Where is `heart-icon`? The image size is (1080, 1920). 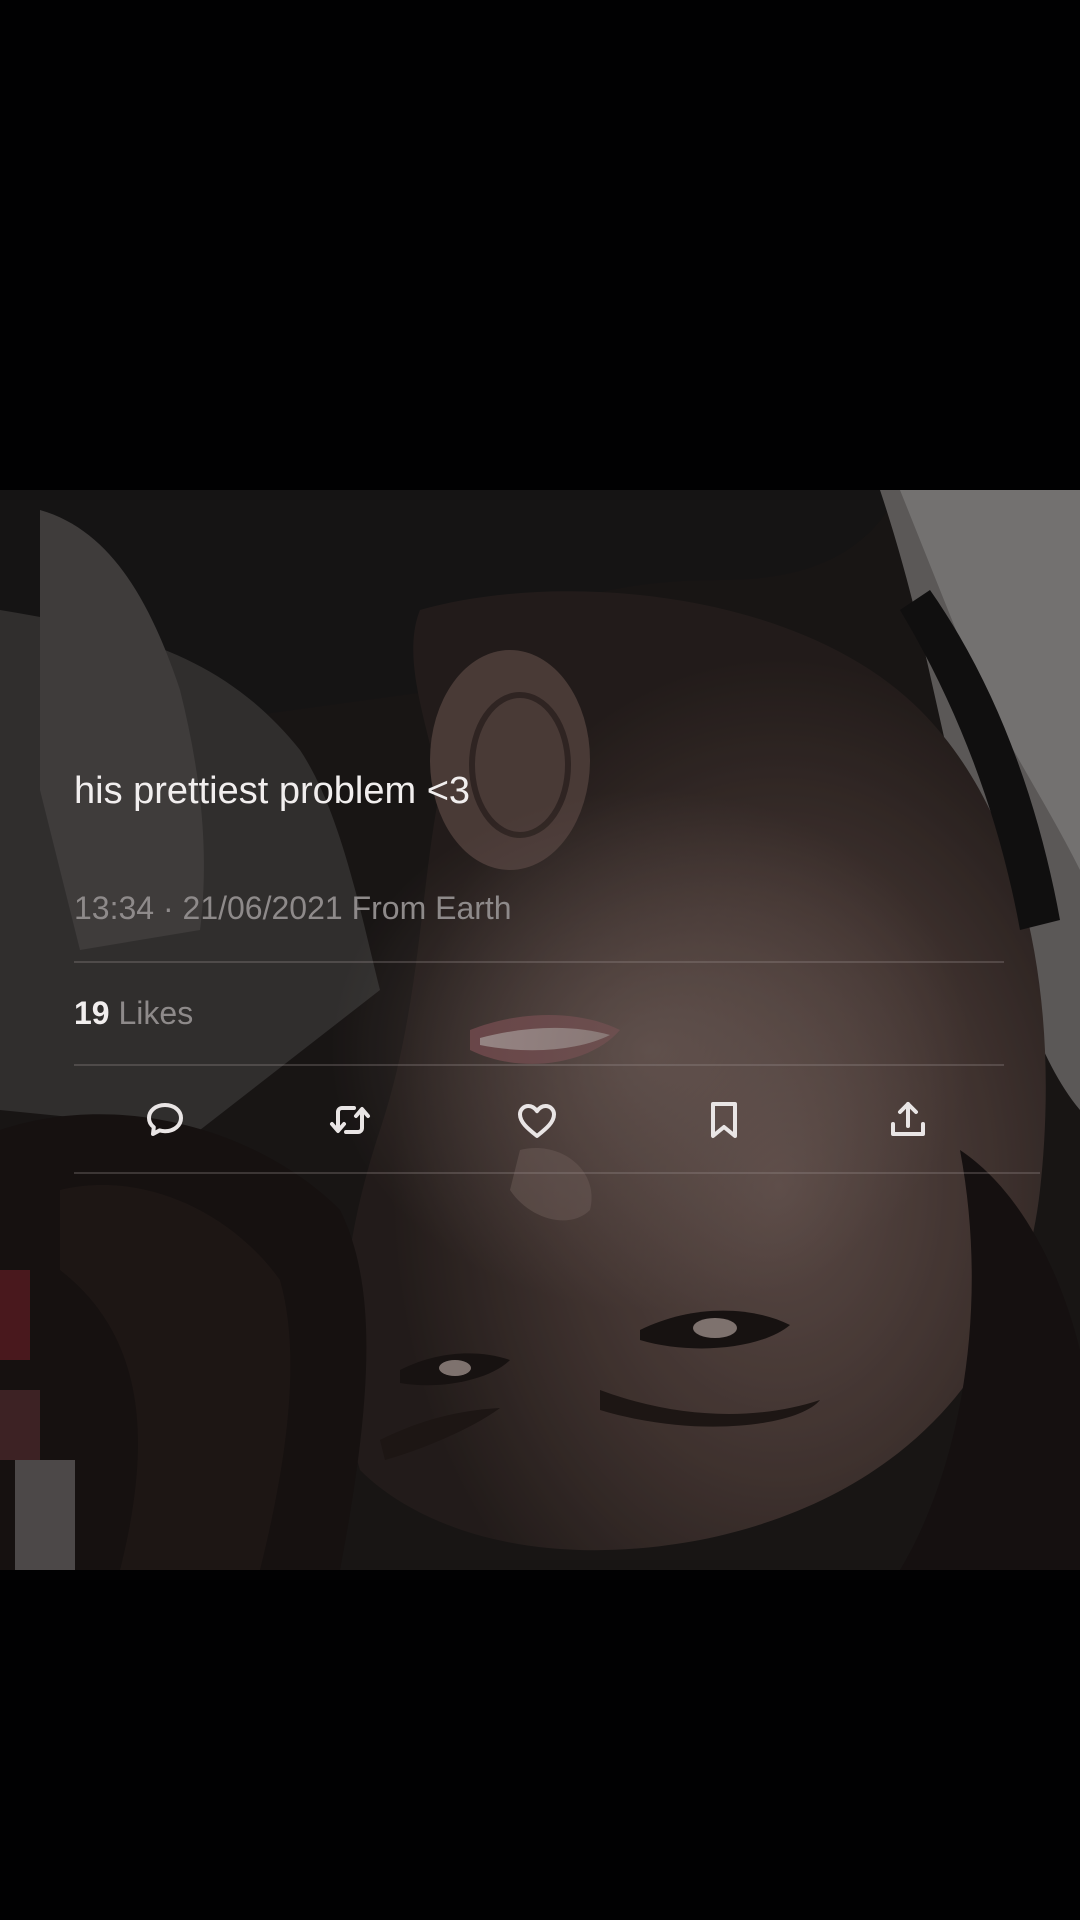 heart-icon is located at coordinates (537, 1121).